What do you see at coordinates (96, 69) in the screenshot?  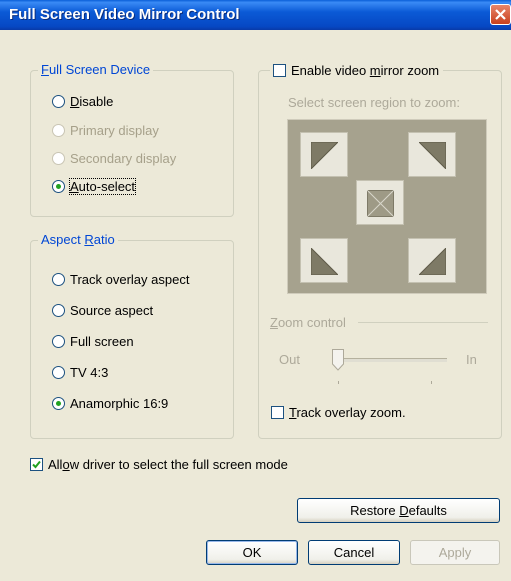 I see `full-screen-device-label: Full Screen Device` at bounding box center [96, 69].